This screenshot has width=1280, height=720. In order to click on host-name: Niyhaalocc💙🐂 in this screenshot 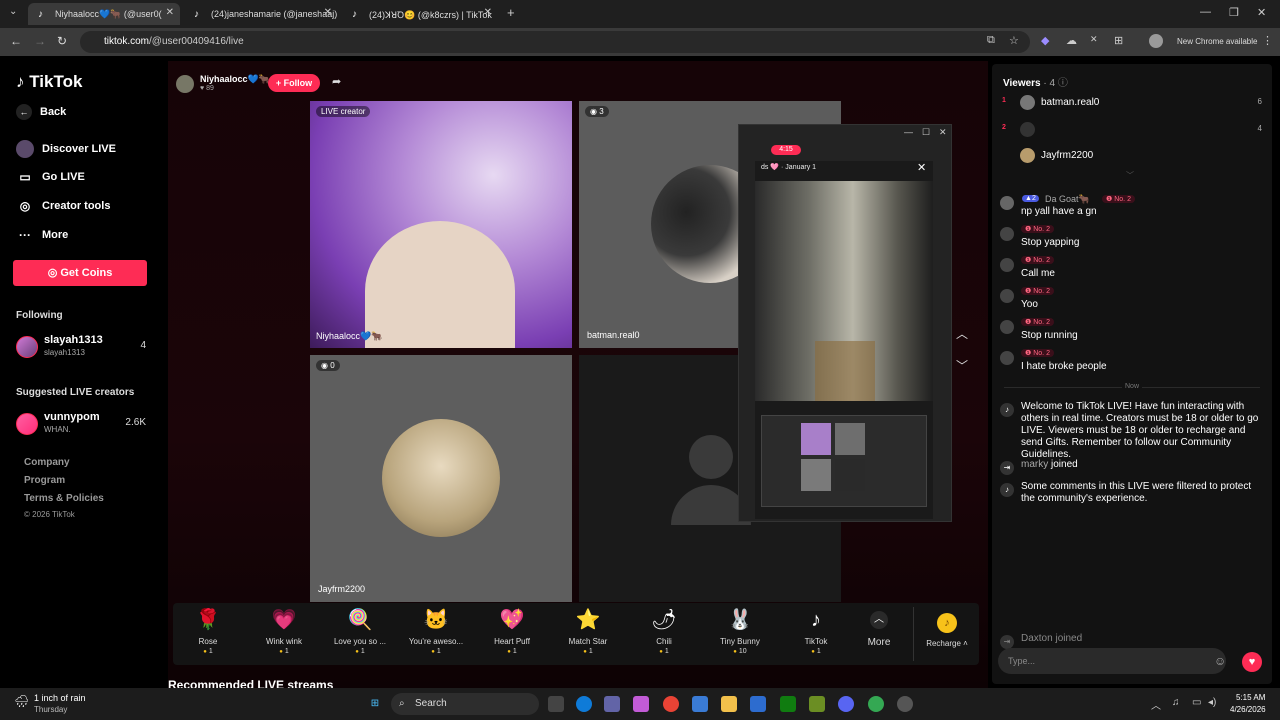, I will do `click(235, 79)`.